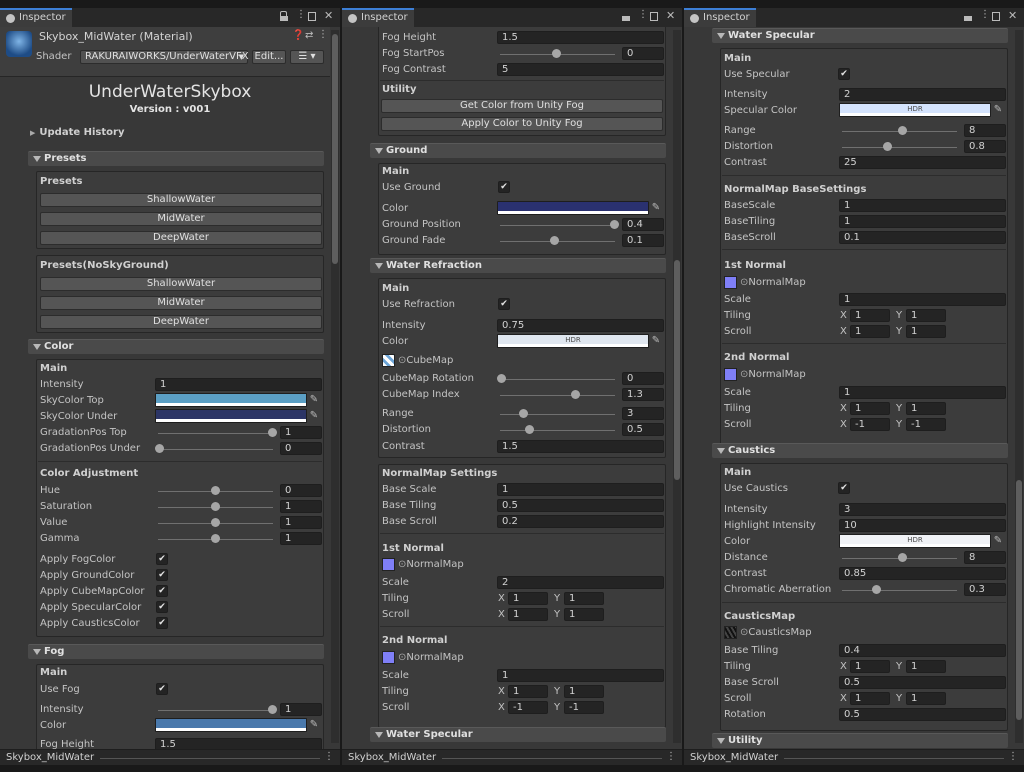  Describe the element at coordinates (309, 35) in the screenshot. I see `preset-icon: ⇄` at that location.